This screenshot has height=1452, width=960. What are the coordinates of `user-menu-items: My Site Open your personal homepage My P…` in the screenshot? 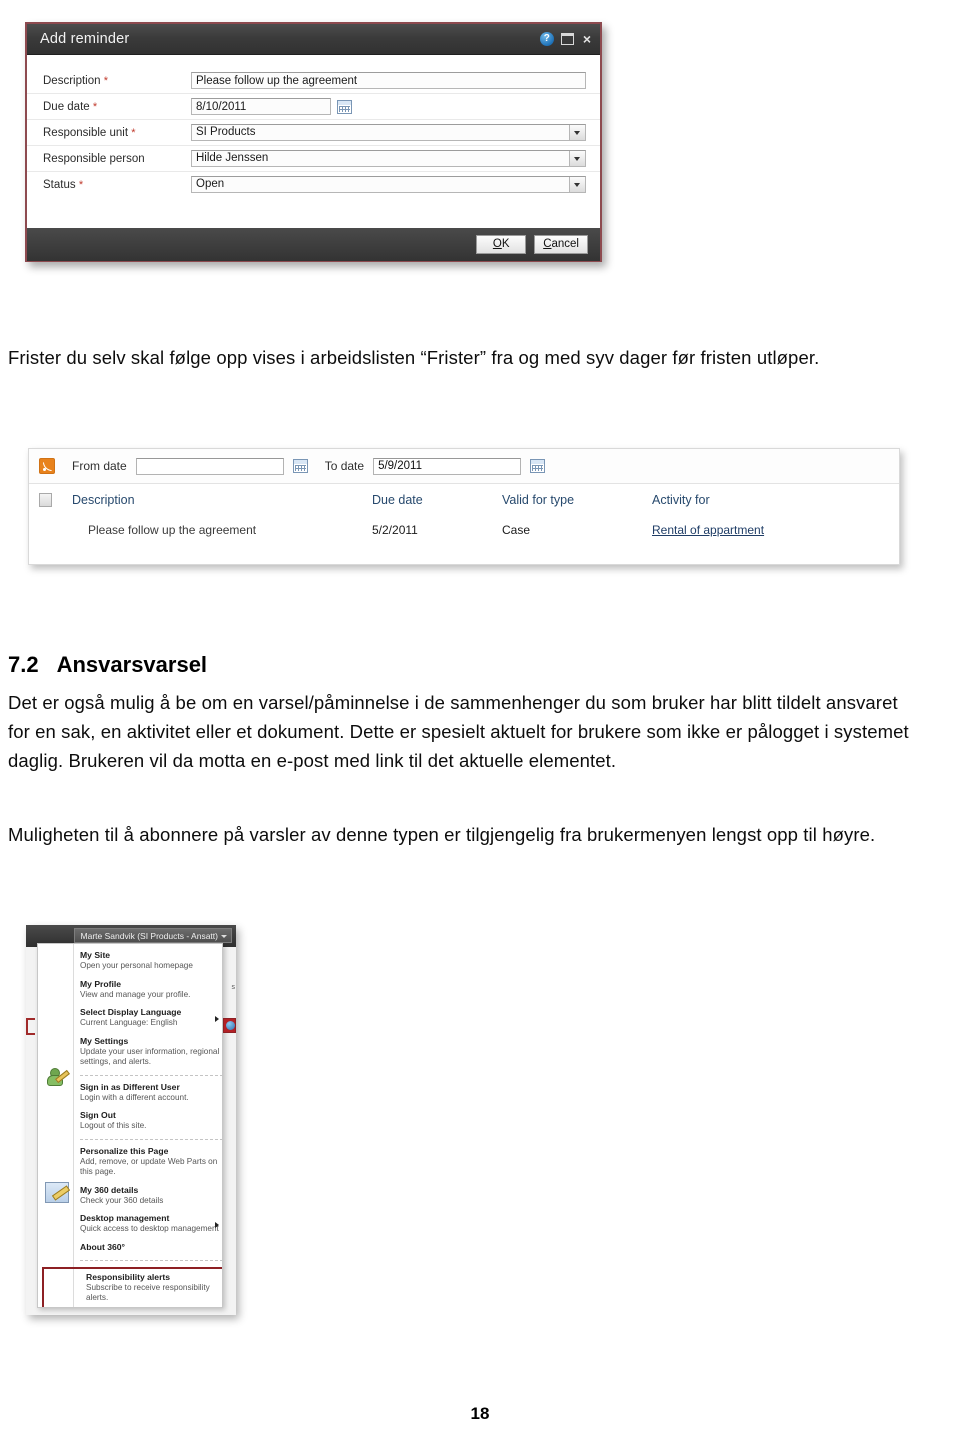 It's located at (132, 1125).